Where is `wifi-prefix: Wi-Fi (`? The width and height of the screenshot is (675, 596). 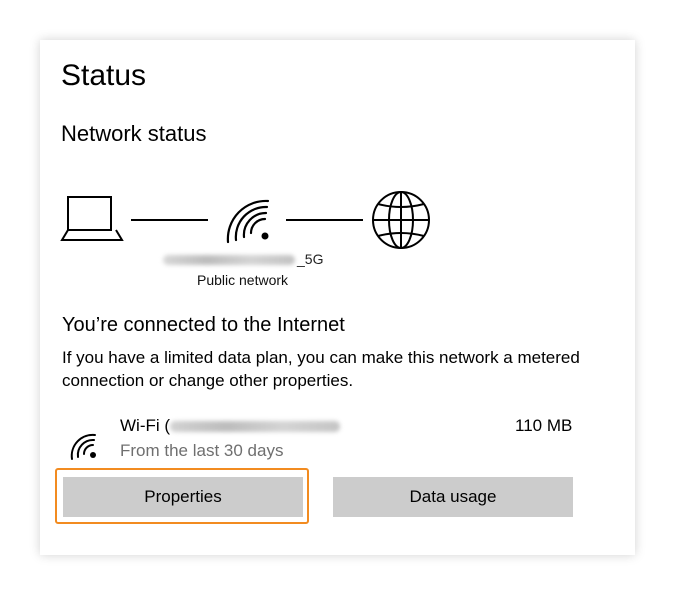
wifi-prefix: Wi-Fi ( is located at coordinates (145, 425).